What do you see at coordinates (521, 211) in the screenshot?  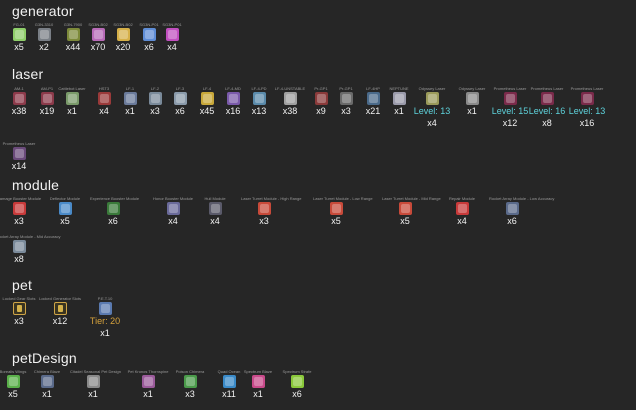 I see `inventory-item: Rocket Array Module - Low Accuracy x6` at bounding box center [521, 211].